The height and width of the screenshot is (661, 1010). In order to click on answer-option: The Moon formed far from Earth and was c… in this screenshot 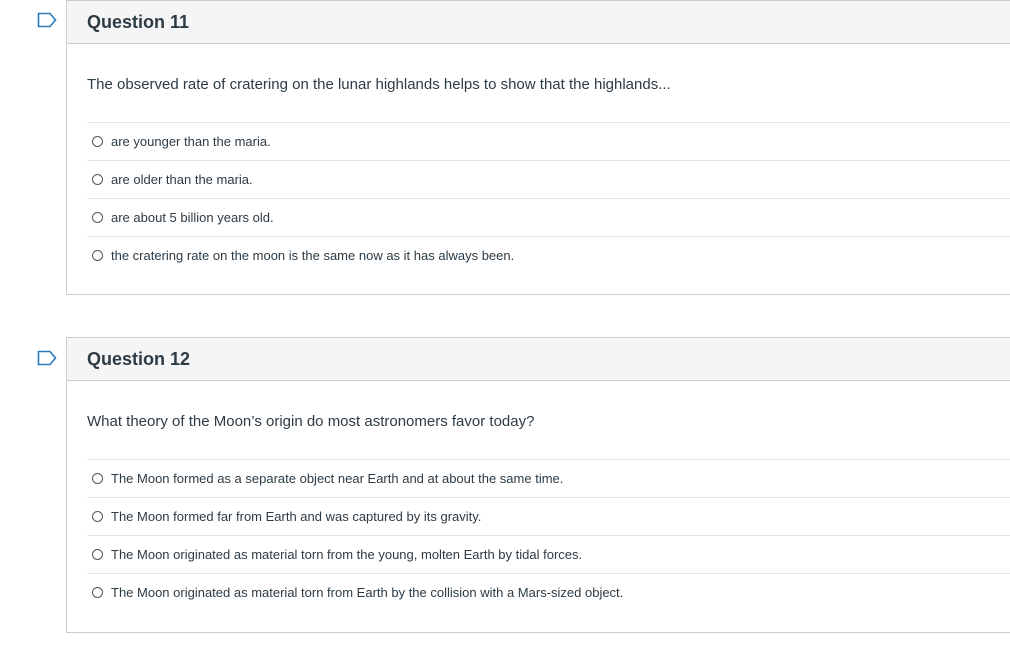, I will do `click(548, 516)`.